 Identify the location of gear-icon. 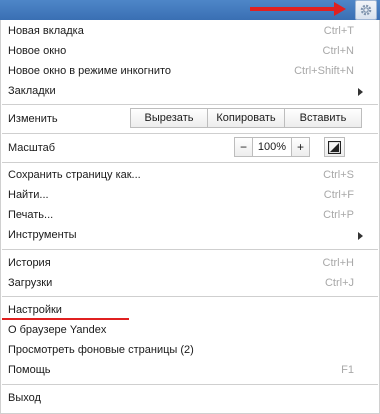
(366, 10).